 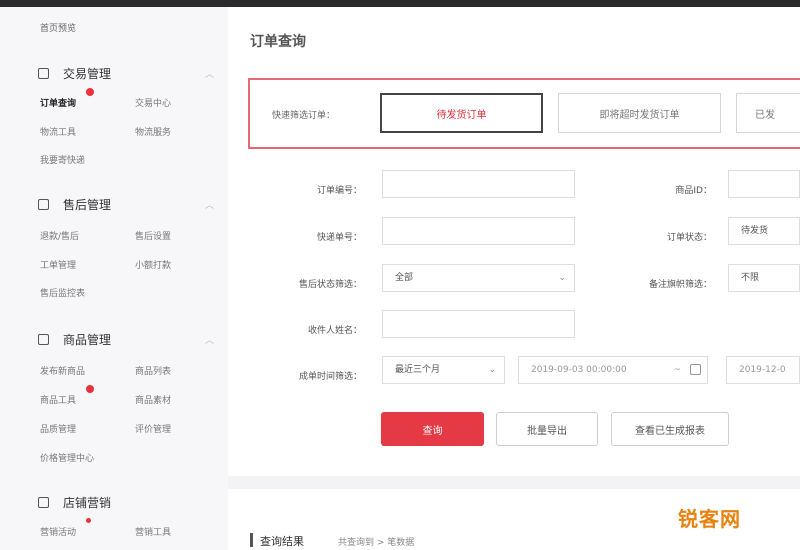 What do you see at coordinates (153, 531) in the screenshot?
I see `sidebar-item-marketing-tools: 营销工具` at bounding box center [153, 531].